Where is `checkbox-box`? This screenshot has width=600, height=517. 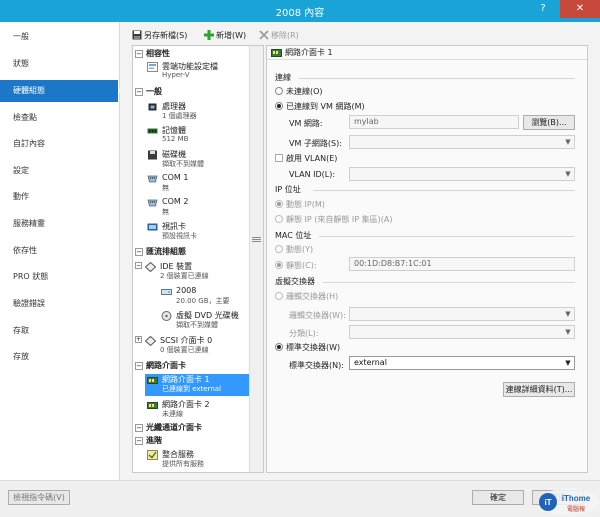
checkbox-box is located at coordinates (279, 158).